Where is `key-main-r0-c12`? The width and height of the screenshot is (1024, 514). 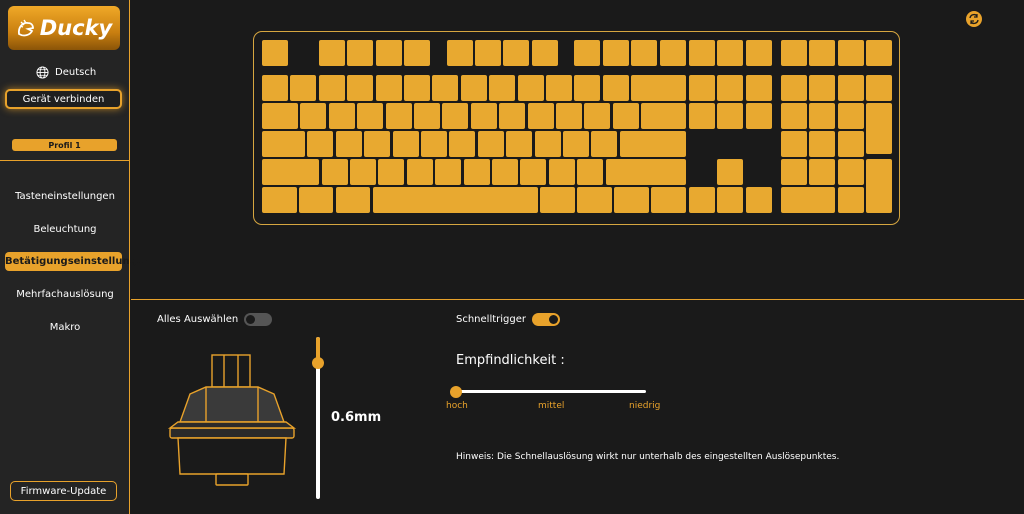 key-main-r0-c12 is located at coordinates (672, 53).